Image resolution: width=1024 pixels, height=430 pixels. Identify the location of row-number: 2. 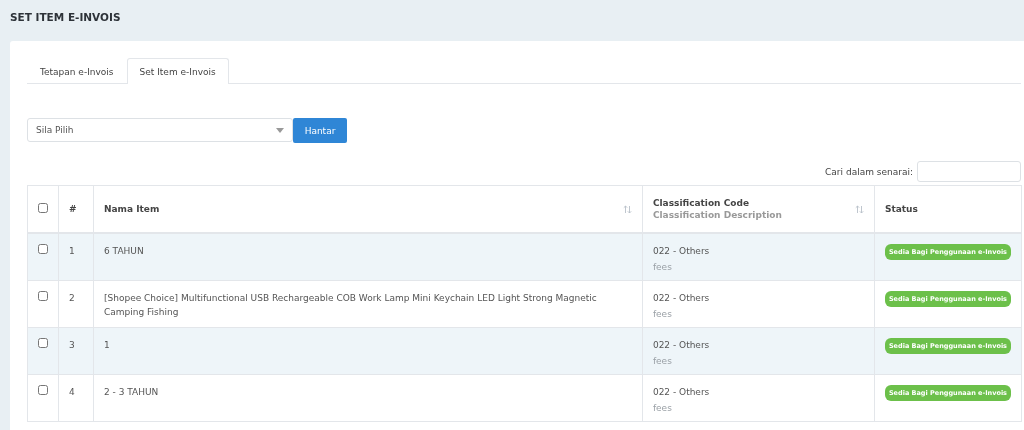
(72, 297).